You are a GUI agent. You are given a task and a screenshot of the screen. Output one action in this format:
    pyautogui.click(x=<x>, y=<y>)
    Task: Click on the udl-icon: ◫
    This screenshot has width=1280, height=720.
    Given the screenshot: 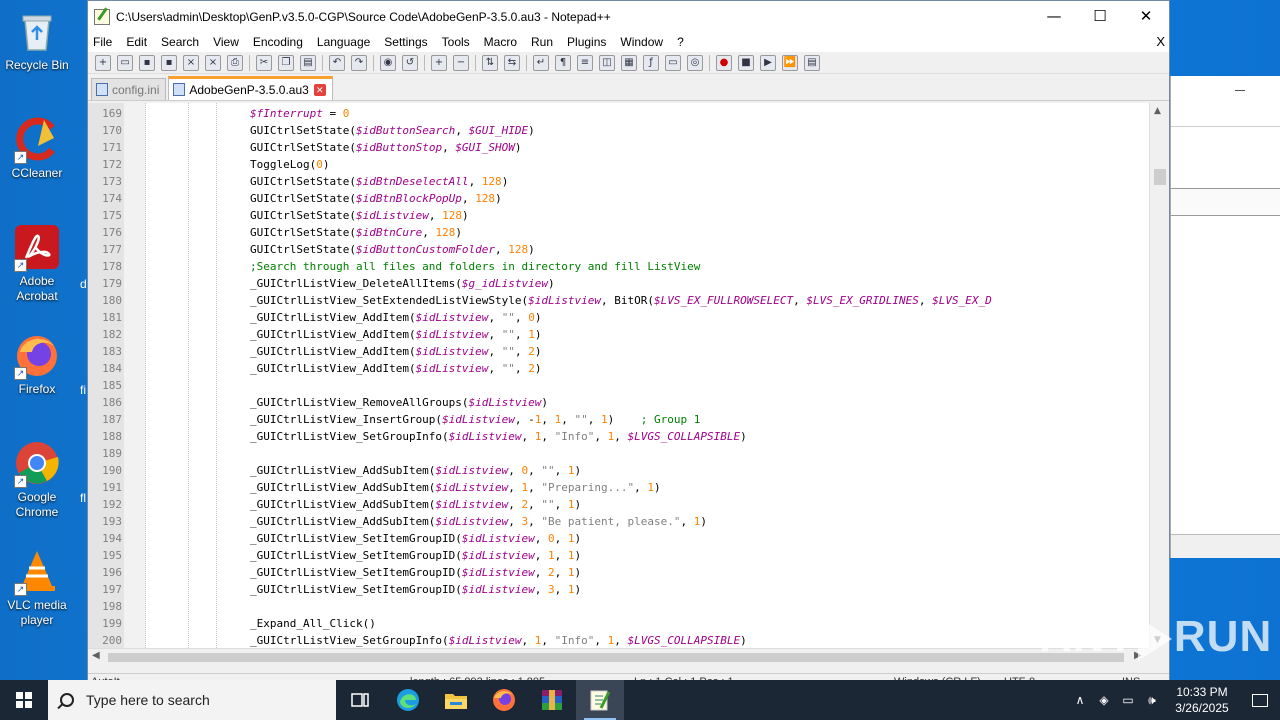 What is the action you would take?
    pyautogui.click(x=607, y=62)
    